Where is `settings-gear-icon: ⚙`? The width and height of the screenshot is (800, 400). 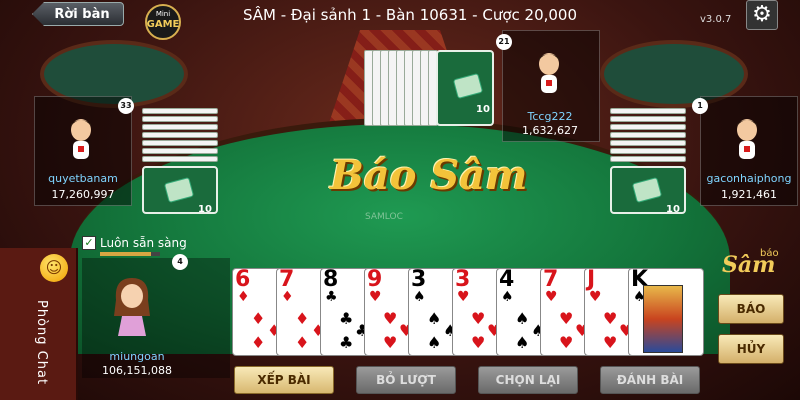 settings-gear-icon: ⚙ is located at coordinates (762, 15).